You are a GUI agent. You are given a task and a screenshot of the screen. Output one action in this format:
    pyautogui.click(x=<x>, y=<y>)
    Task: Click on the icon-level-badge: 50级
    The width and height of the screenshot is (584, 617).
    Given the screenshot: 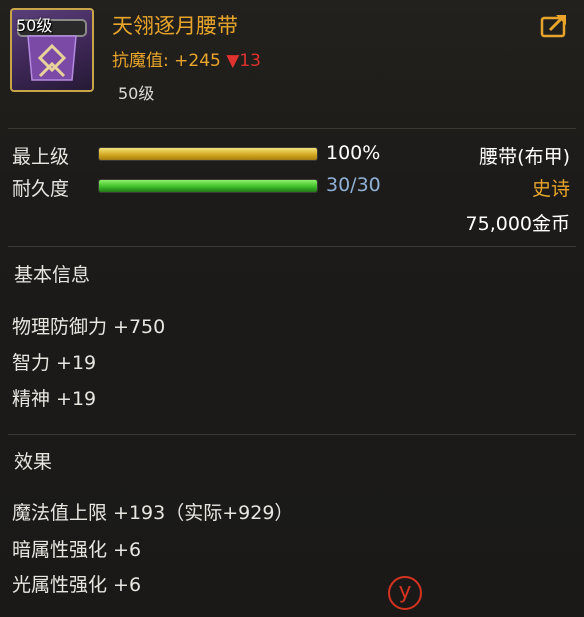 What is the action you would take?
    pyautogui.click(x=34, y=25)
    